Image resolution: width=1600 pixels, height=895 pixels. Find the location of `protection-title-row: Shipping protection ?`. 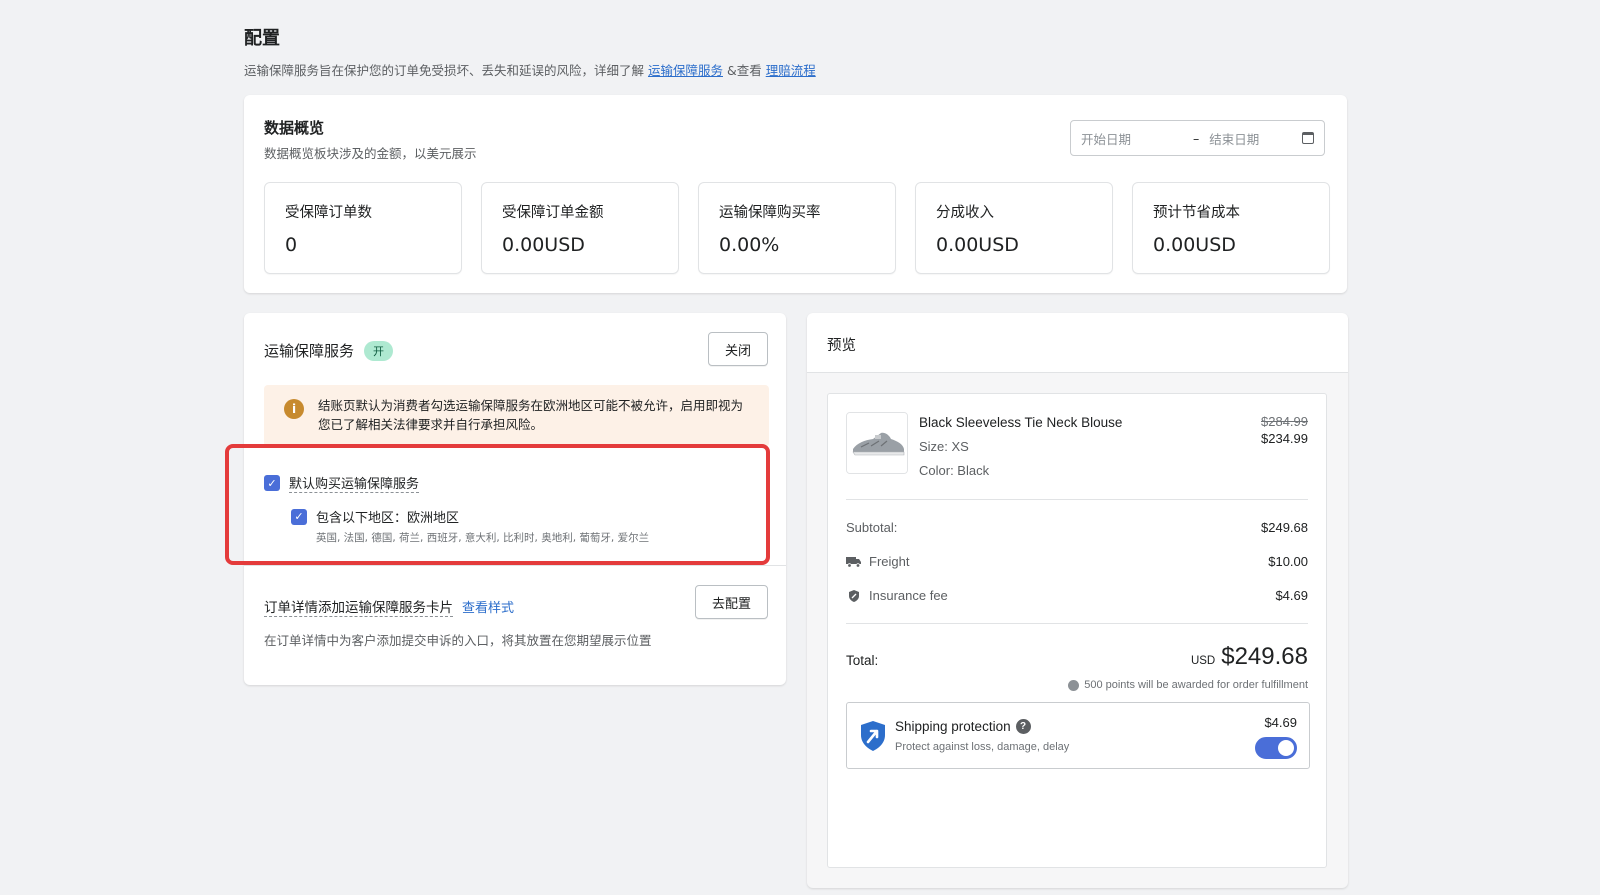

protection-title-row: Shipping protection ? is located at coordinates (963, 726).